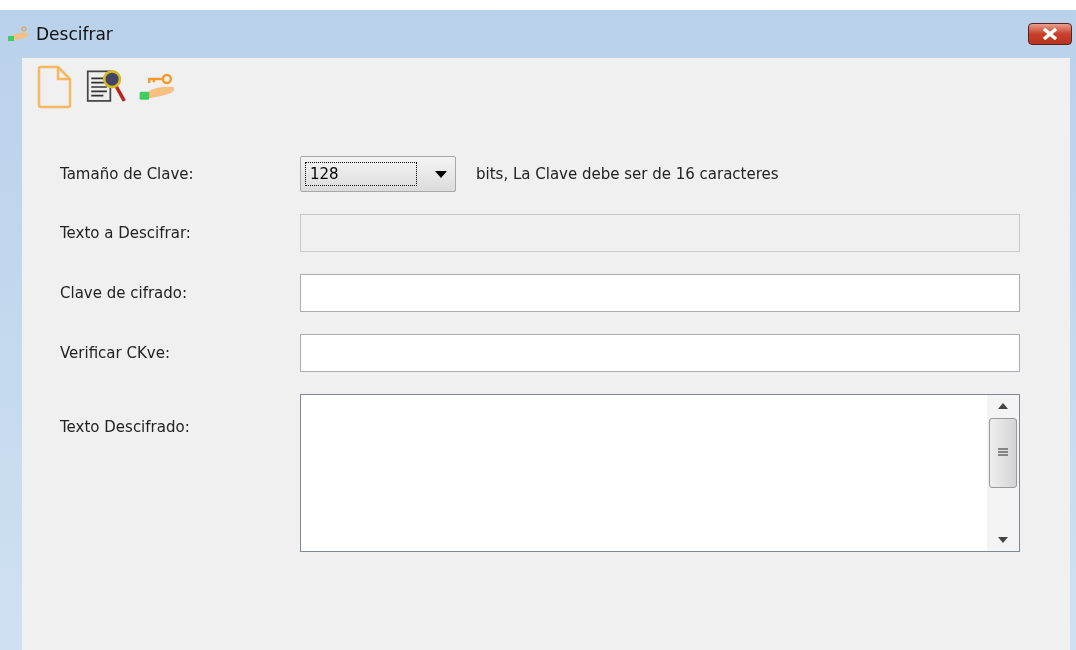 Image resolution: width=1076 pixels, height=650 pixels. I want to click on document-icon, so click(54, 87).